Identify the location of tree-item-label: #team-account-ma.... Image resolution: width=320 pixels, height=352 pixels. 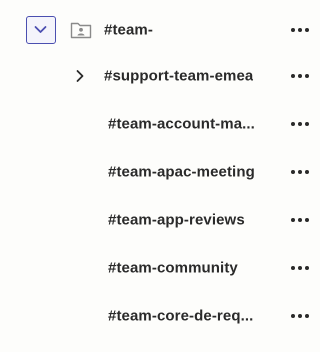
(181, 124).